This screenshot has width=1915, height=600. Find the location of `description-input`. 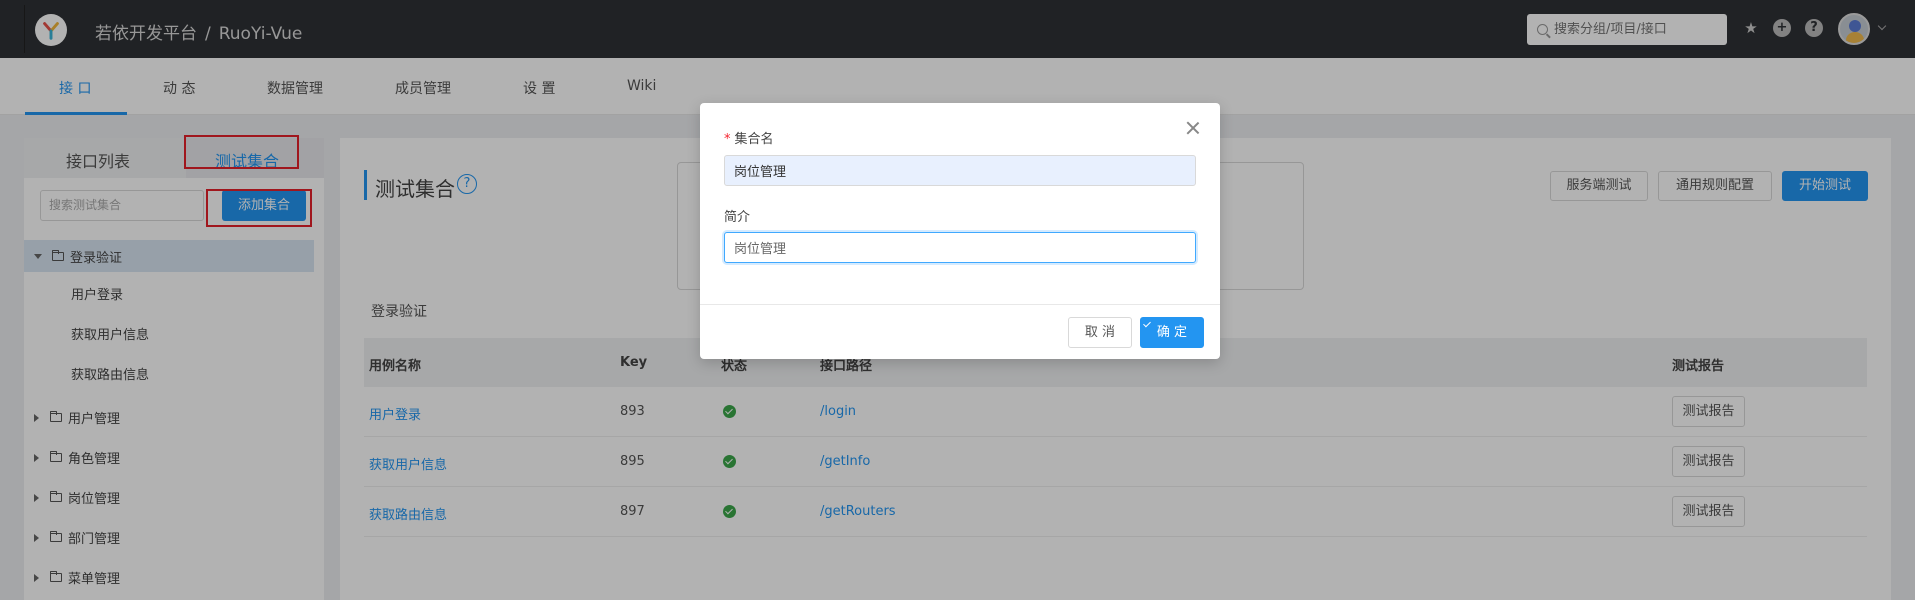

description-input is located at coordinates (960, 247).